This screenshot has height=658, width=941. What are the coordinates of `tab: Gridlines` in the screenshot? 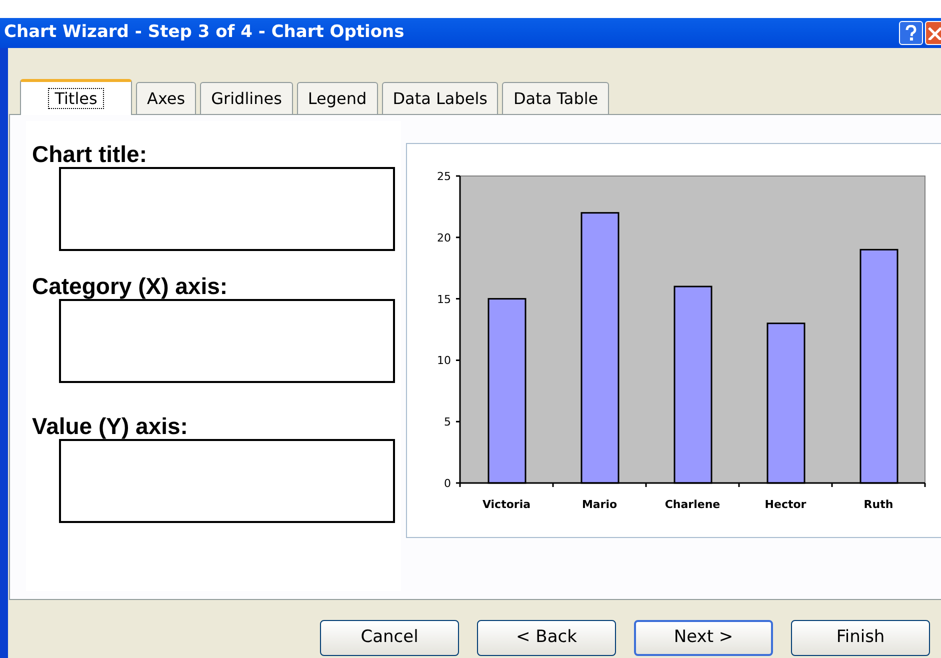 It's located at (246, 98).